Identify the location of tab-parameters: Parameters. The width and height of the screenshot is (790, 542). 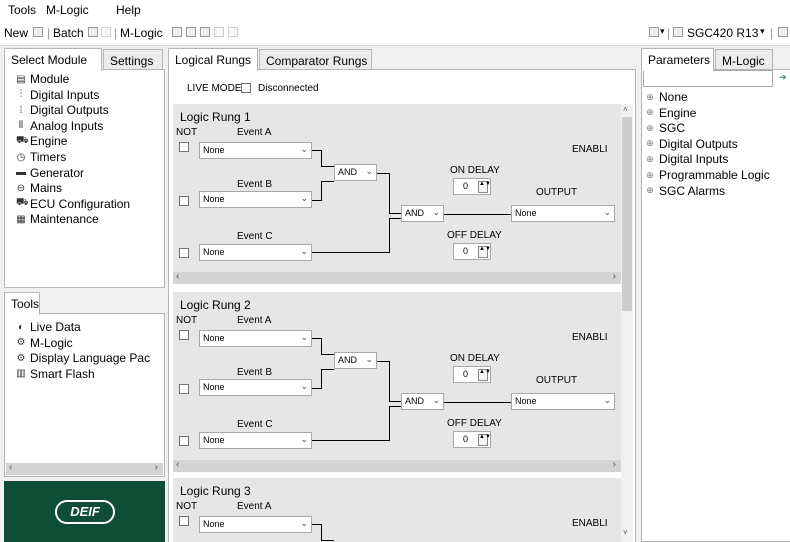
(677, 59).